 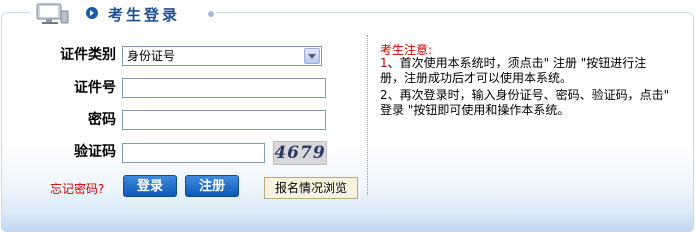 What do you see at coordinates (151, 56) in the screenshot?
I see `id-type-value: 身份证号` at bounding box center [151, 56].